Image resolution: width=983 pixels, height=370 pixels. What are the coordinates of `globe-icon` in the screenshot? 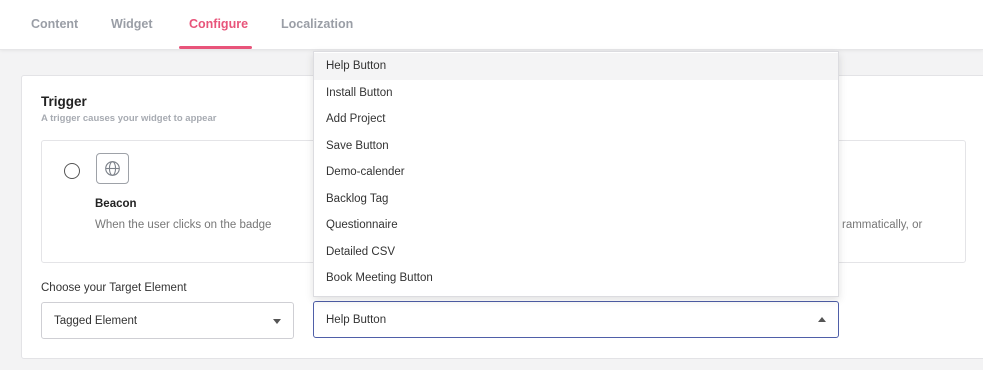 It's located at (112, 168).